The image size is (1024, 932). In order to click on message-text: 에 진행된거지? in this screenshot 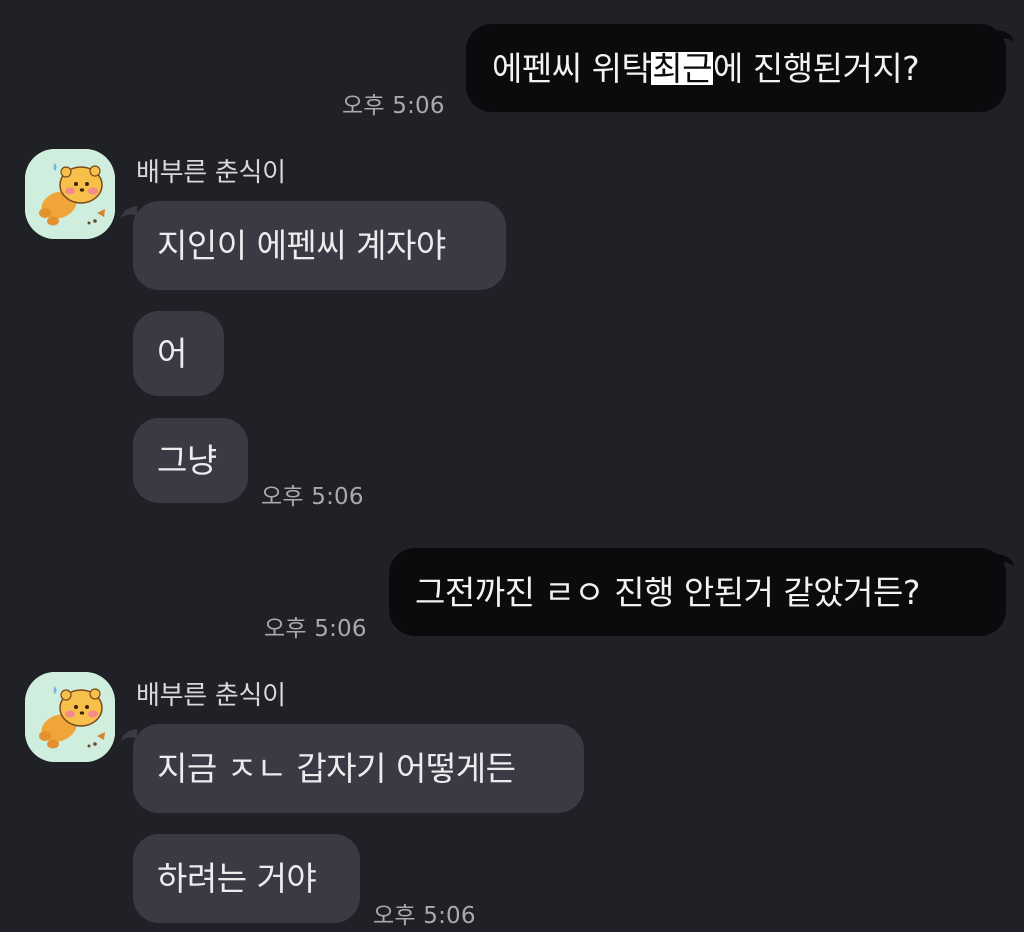, I will do `click(816, 68)`.